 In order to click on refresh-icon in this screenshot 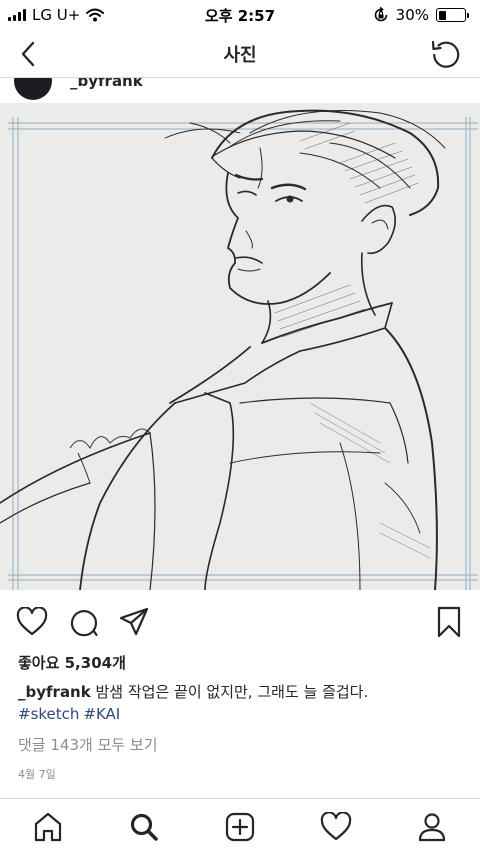, I will do `click(445, 54)`.